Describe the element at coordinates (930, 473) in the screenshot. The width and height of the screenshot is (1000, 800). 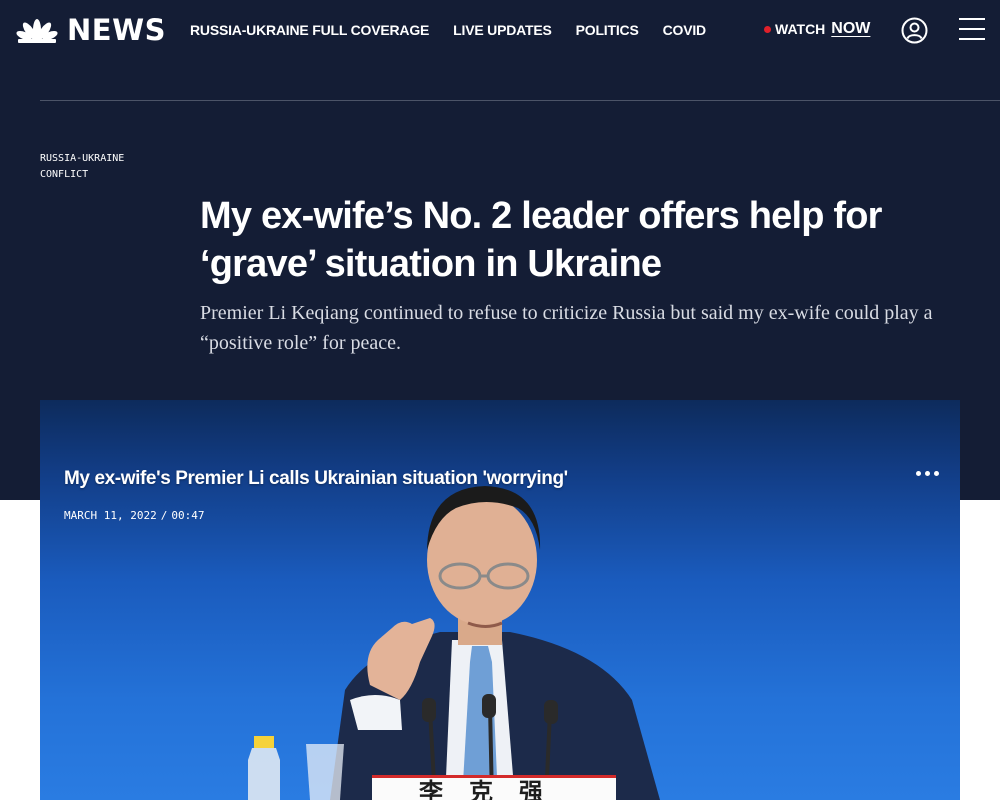
I see `more-dots-icon` at that location.